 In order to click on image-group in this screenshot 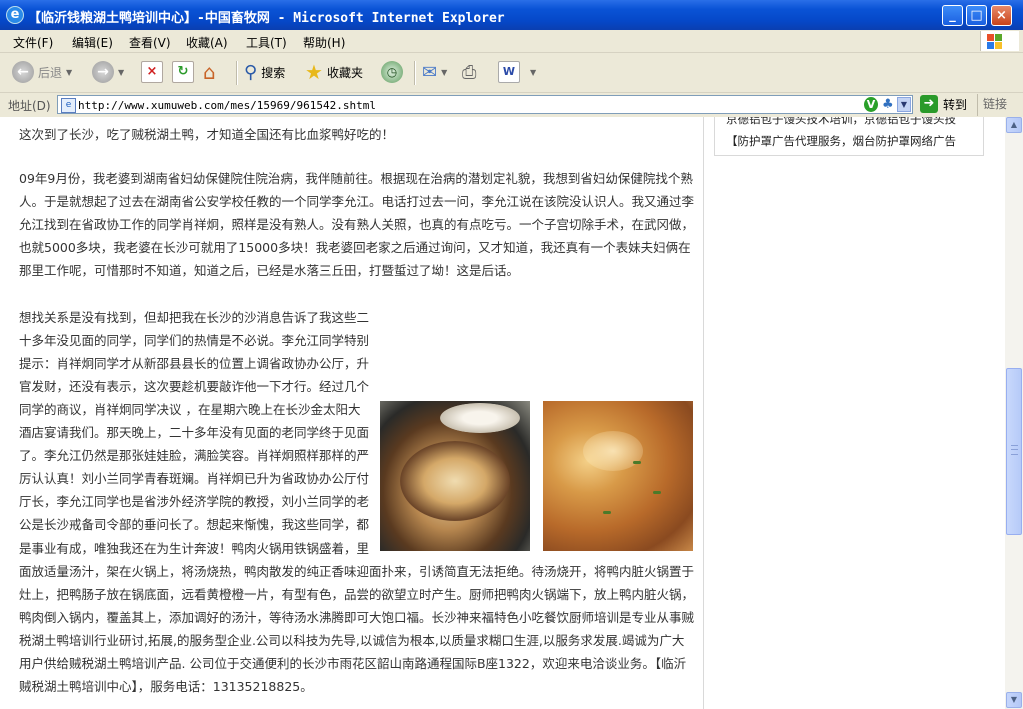, I will do `click(536, 476)`.